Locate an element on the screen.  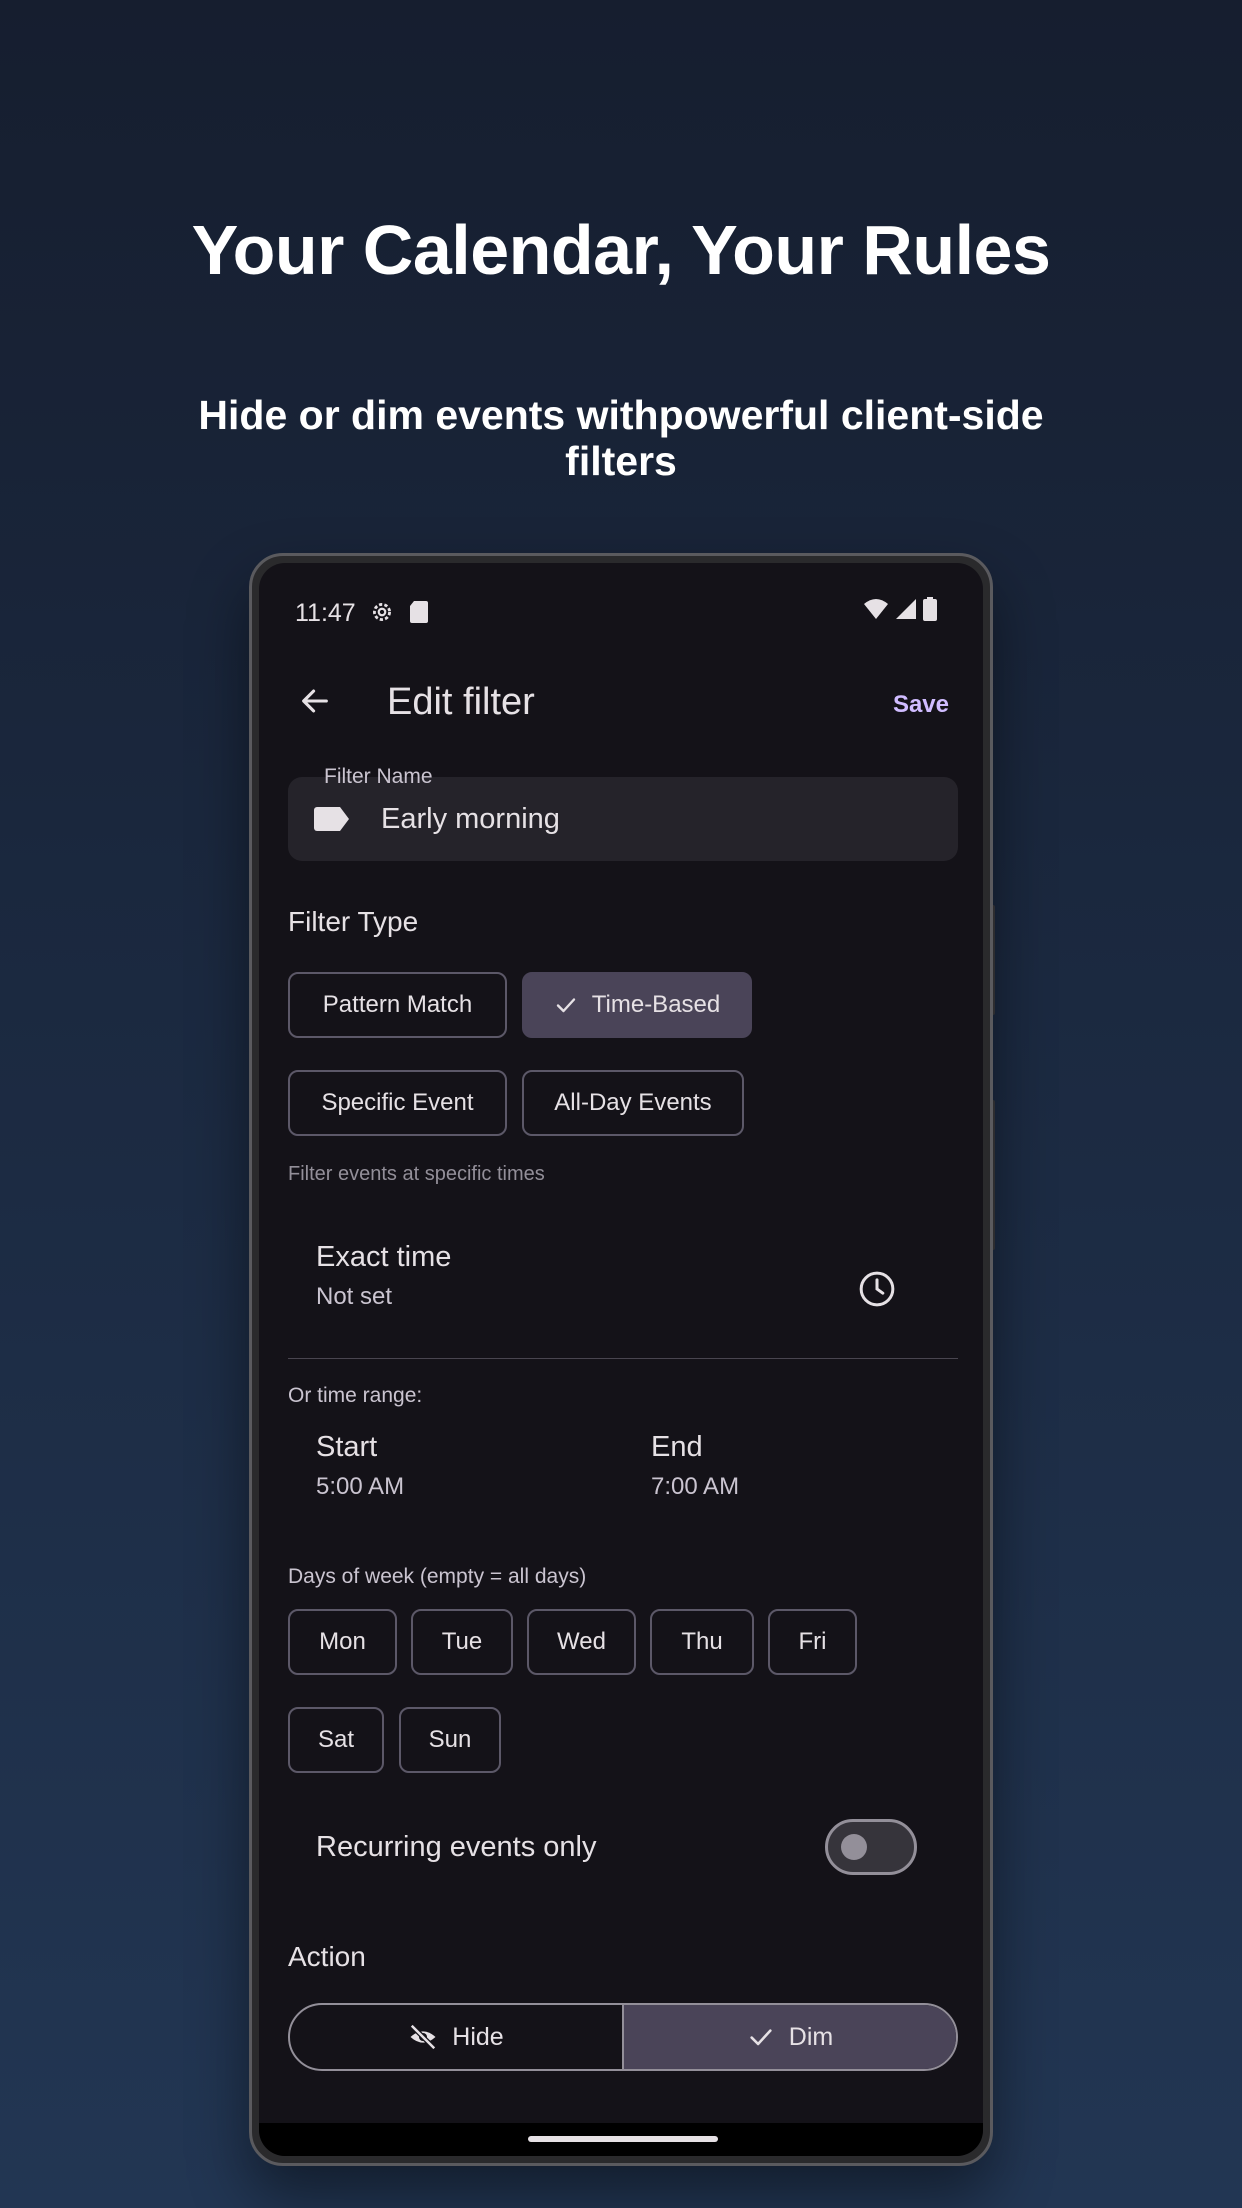
battery-icon is located at coordinates (930, 611).